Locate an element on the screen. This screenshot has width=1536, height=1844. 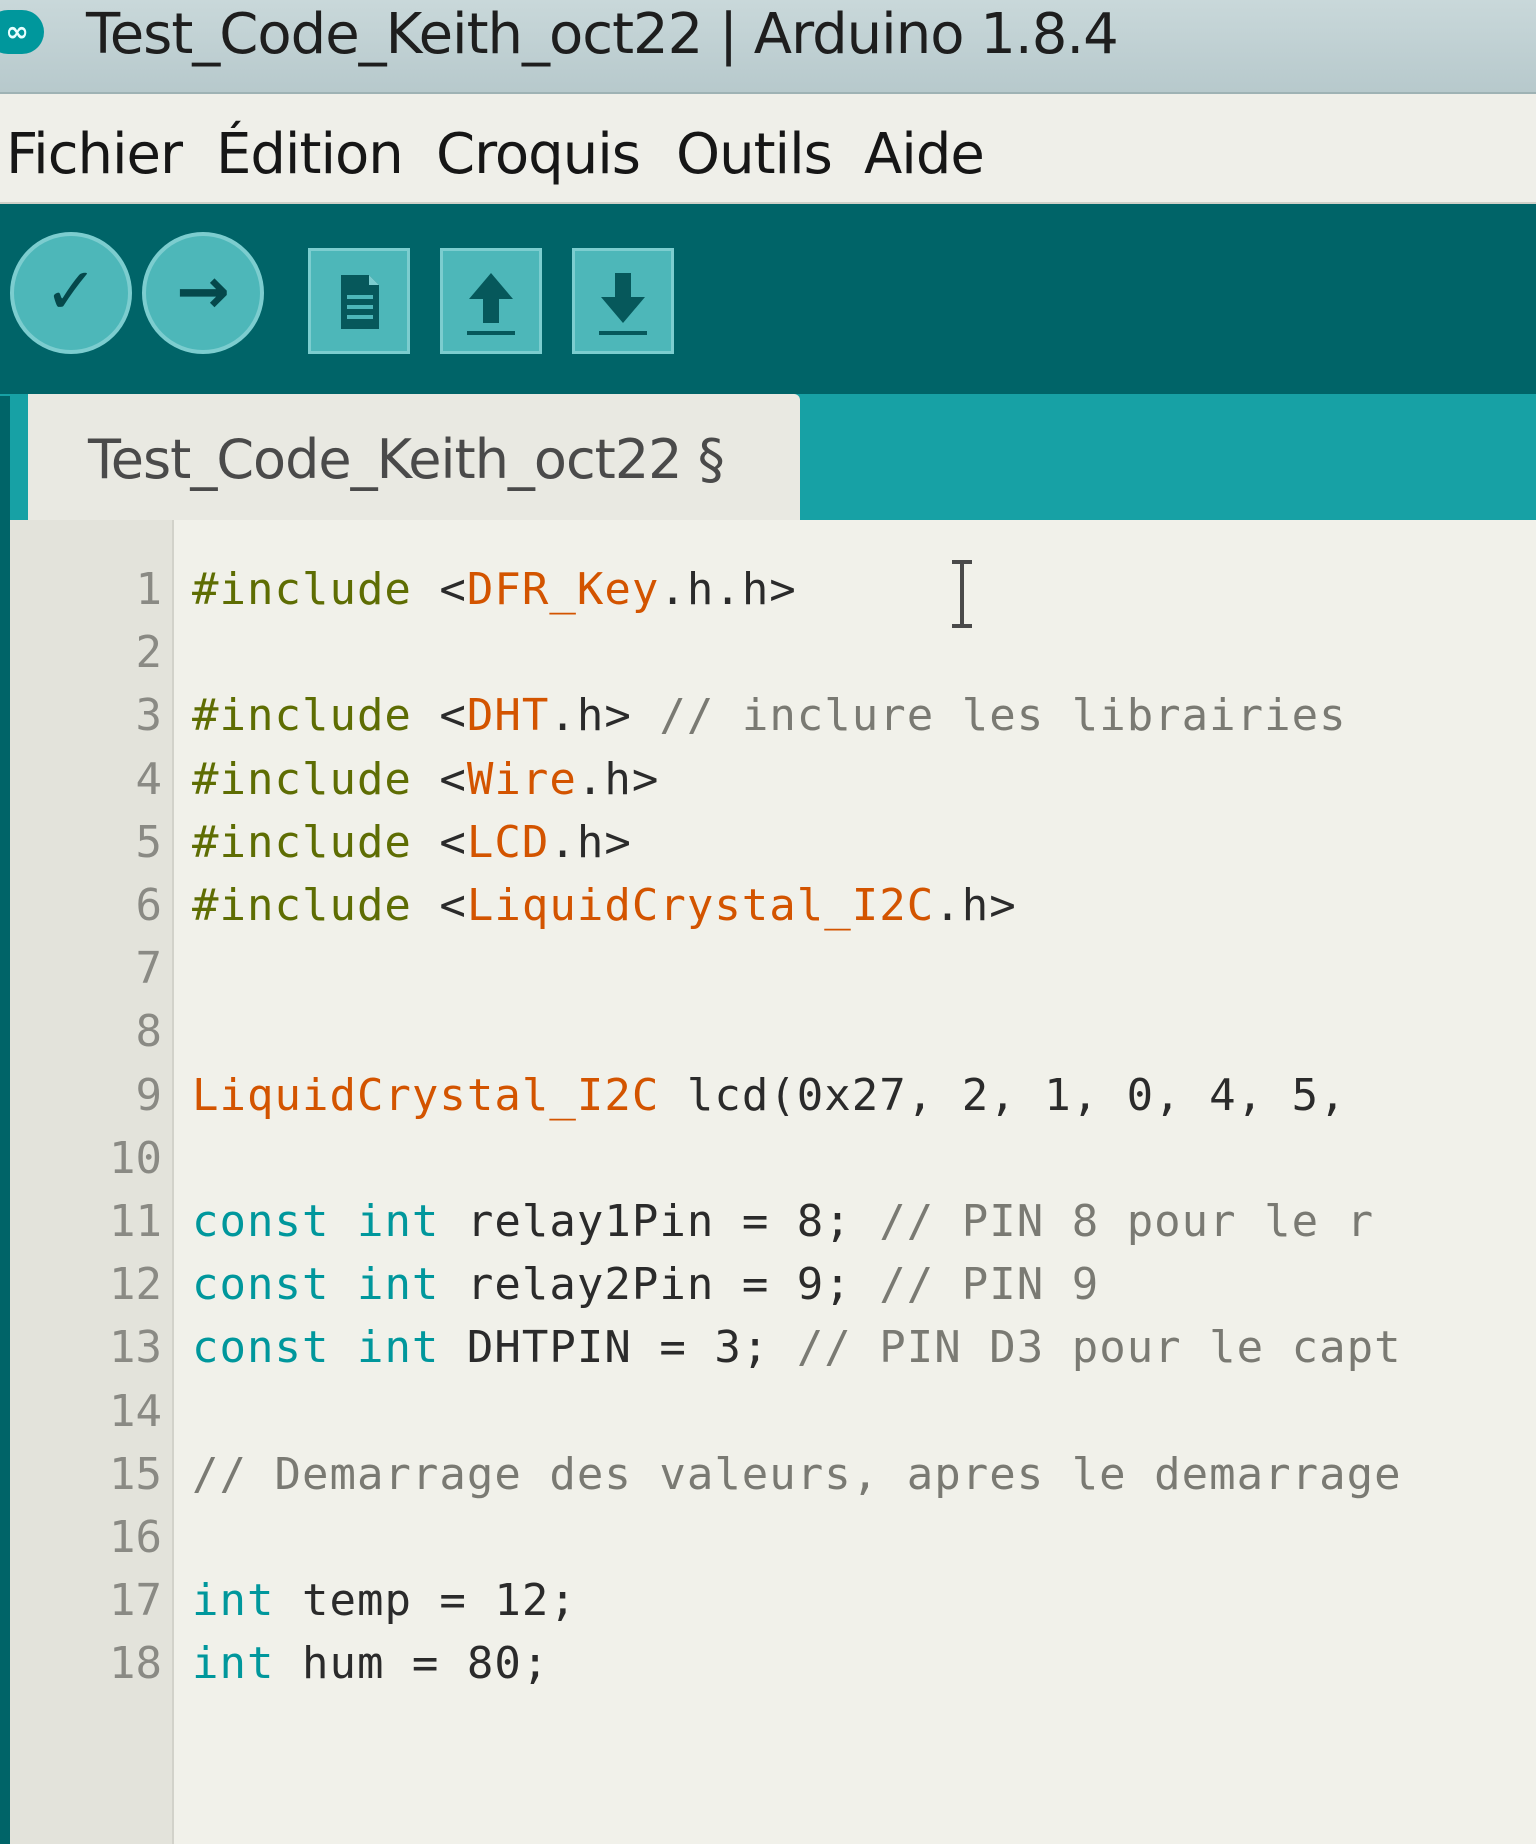
arrow-up-icon is located at coordinates (491, 304).